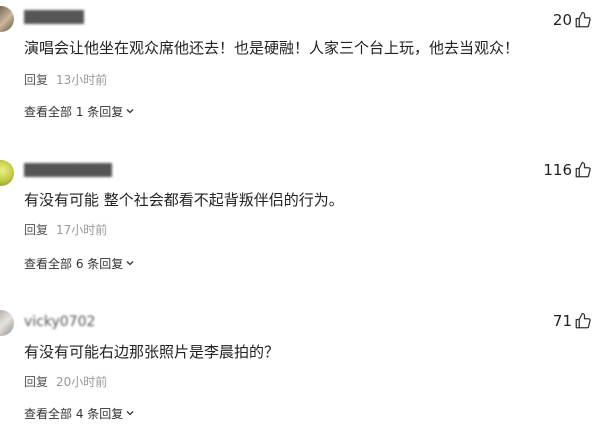 Image resolution: width=600 pixels, height=428 pixels. I want to click on view-replies-link: 查看全部 4 条回复, so click(79, 414).